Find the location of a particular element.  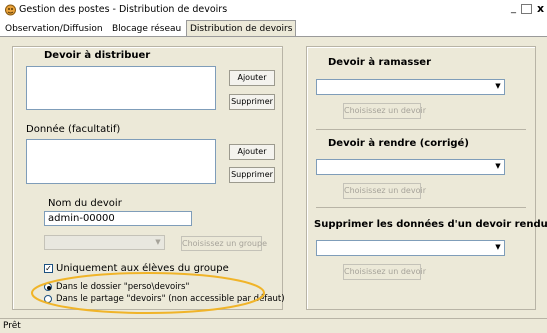

devoir-listbox is located at coordinates (121, 88).